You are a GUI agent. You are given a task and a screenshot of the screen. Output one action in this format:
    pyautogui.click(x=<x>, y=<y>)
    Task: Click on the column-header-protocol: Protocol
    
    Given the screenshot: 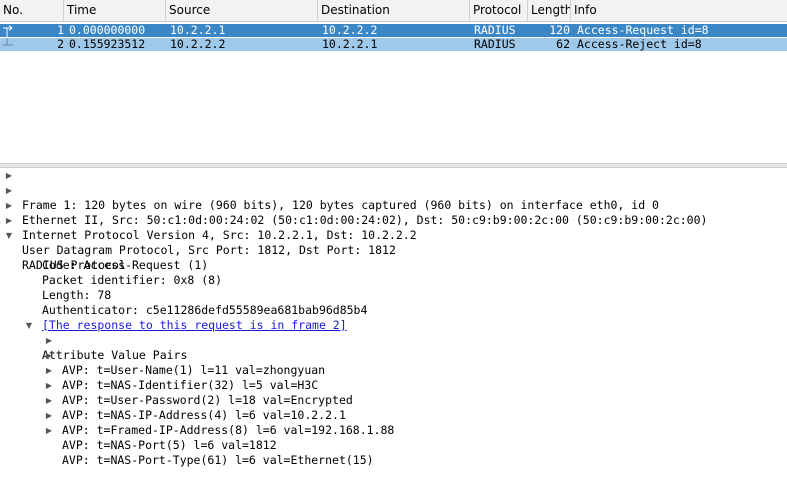 What is the action you would take?
    pyautogui.click(x=499, y=10)
    